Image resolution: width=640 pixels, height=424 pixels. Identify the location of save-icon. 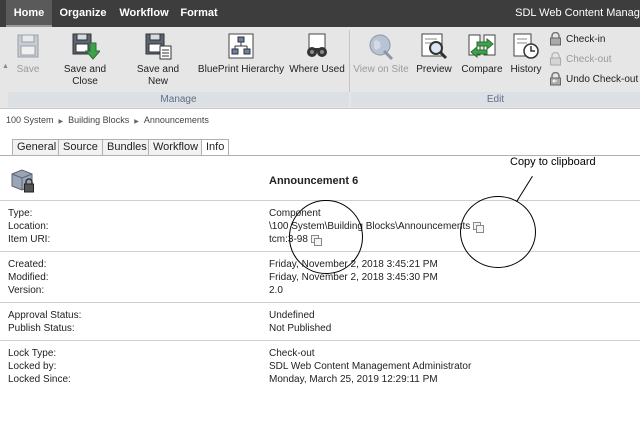
(28, 46).